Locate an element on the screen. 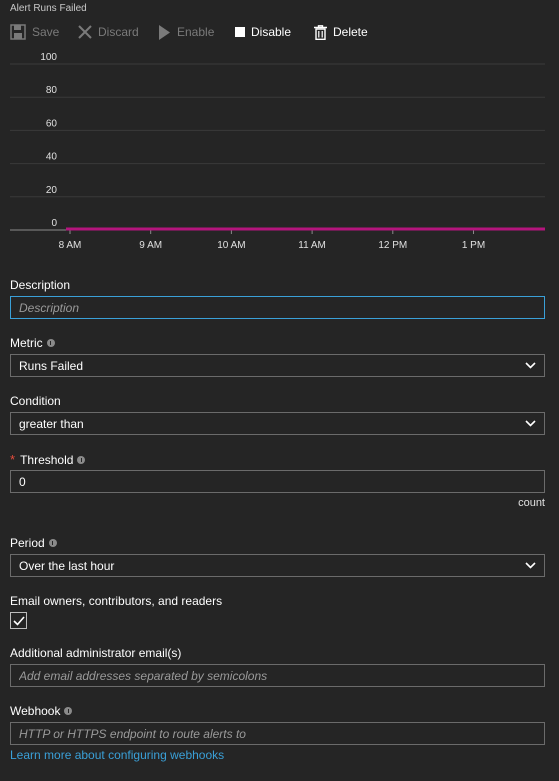 The image size is (559, 781). threshold-input is located at coordinates (277, 481).